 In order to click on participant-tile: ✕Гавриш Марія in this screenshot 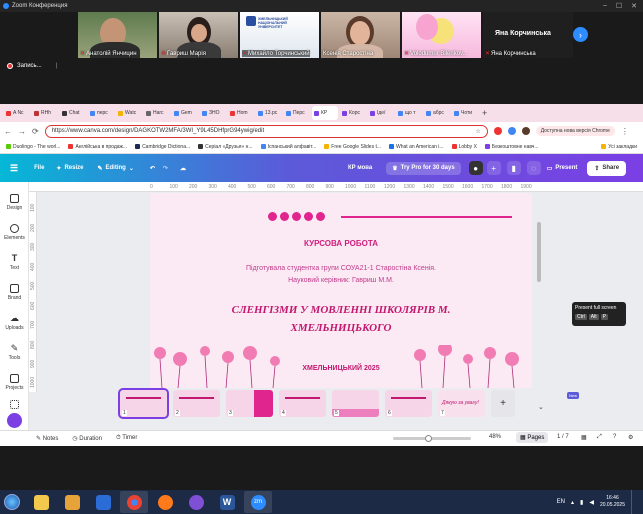, I will do `click(198, 35)`.